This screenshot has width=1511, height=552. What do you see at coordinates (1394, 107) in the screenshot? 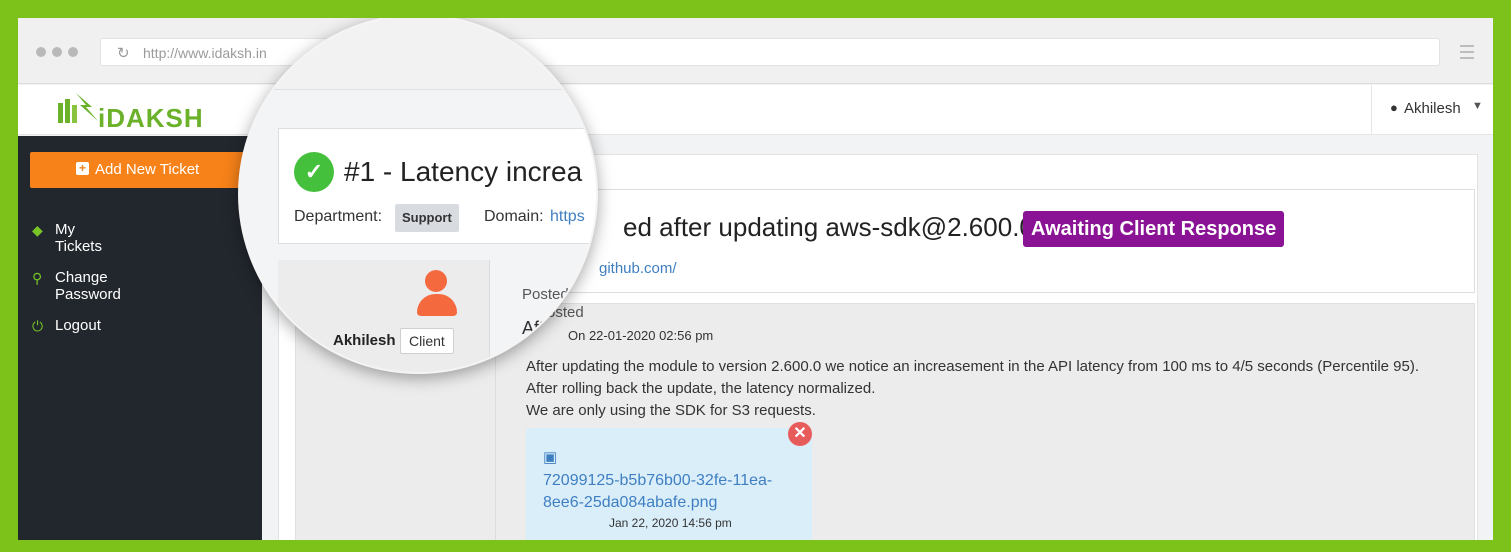
I see `user-icon: ●` at bounding box center [1394, 107].